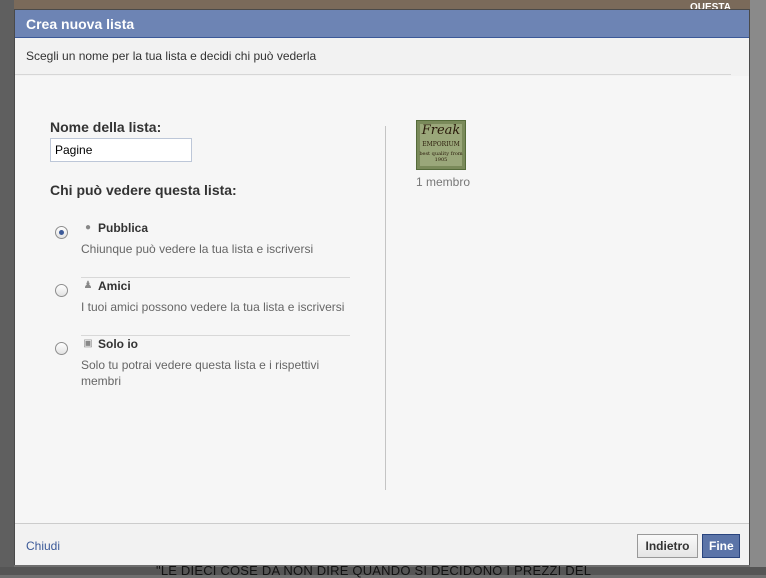  I want to click on thumbnail-text-line: best quality from 1905, so click(441, 157).